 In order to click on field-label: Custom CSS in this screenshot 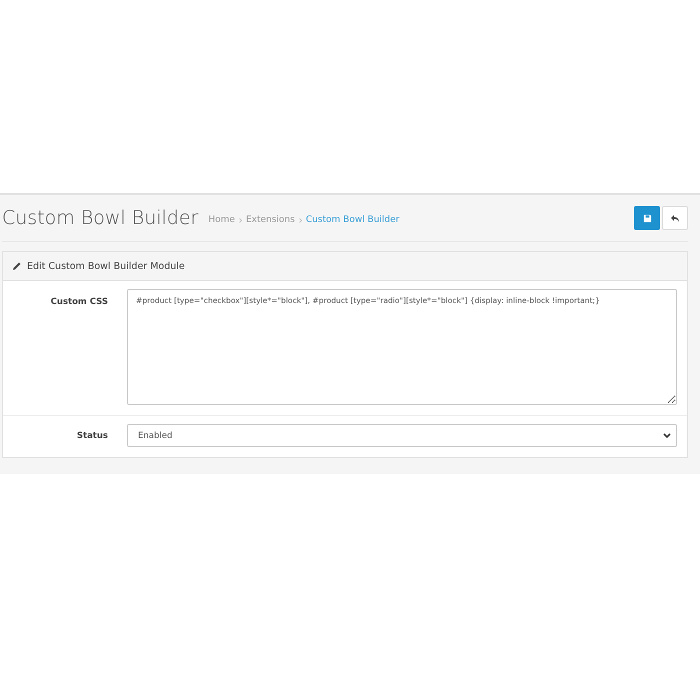, I will do `click(79, 302)`.